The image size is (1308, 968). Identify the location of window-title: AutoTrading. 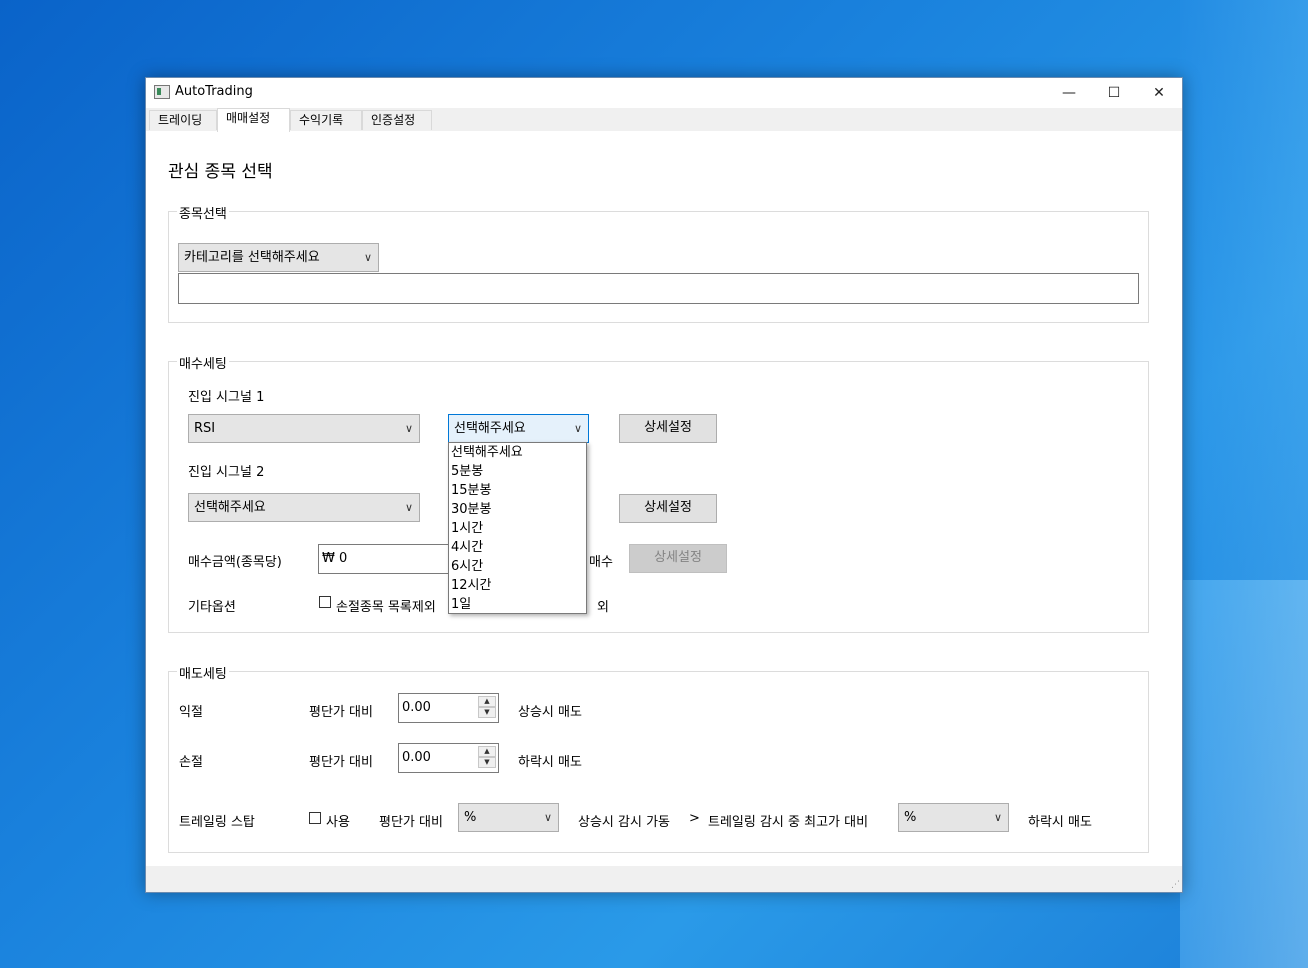
(214, 91).